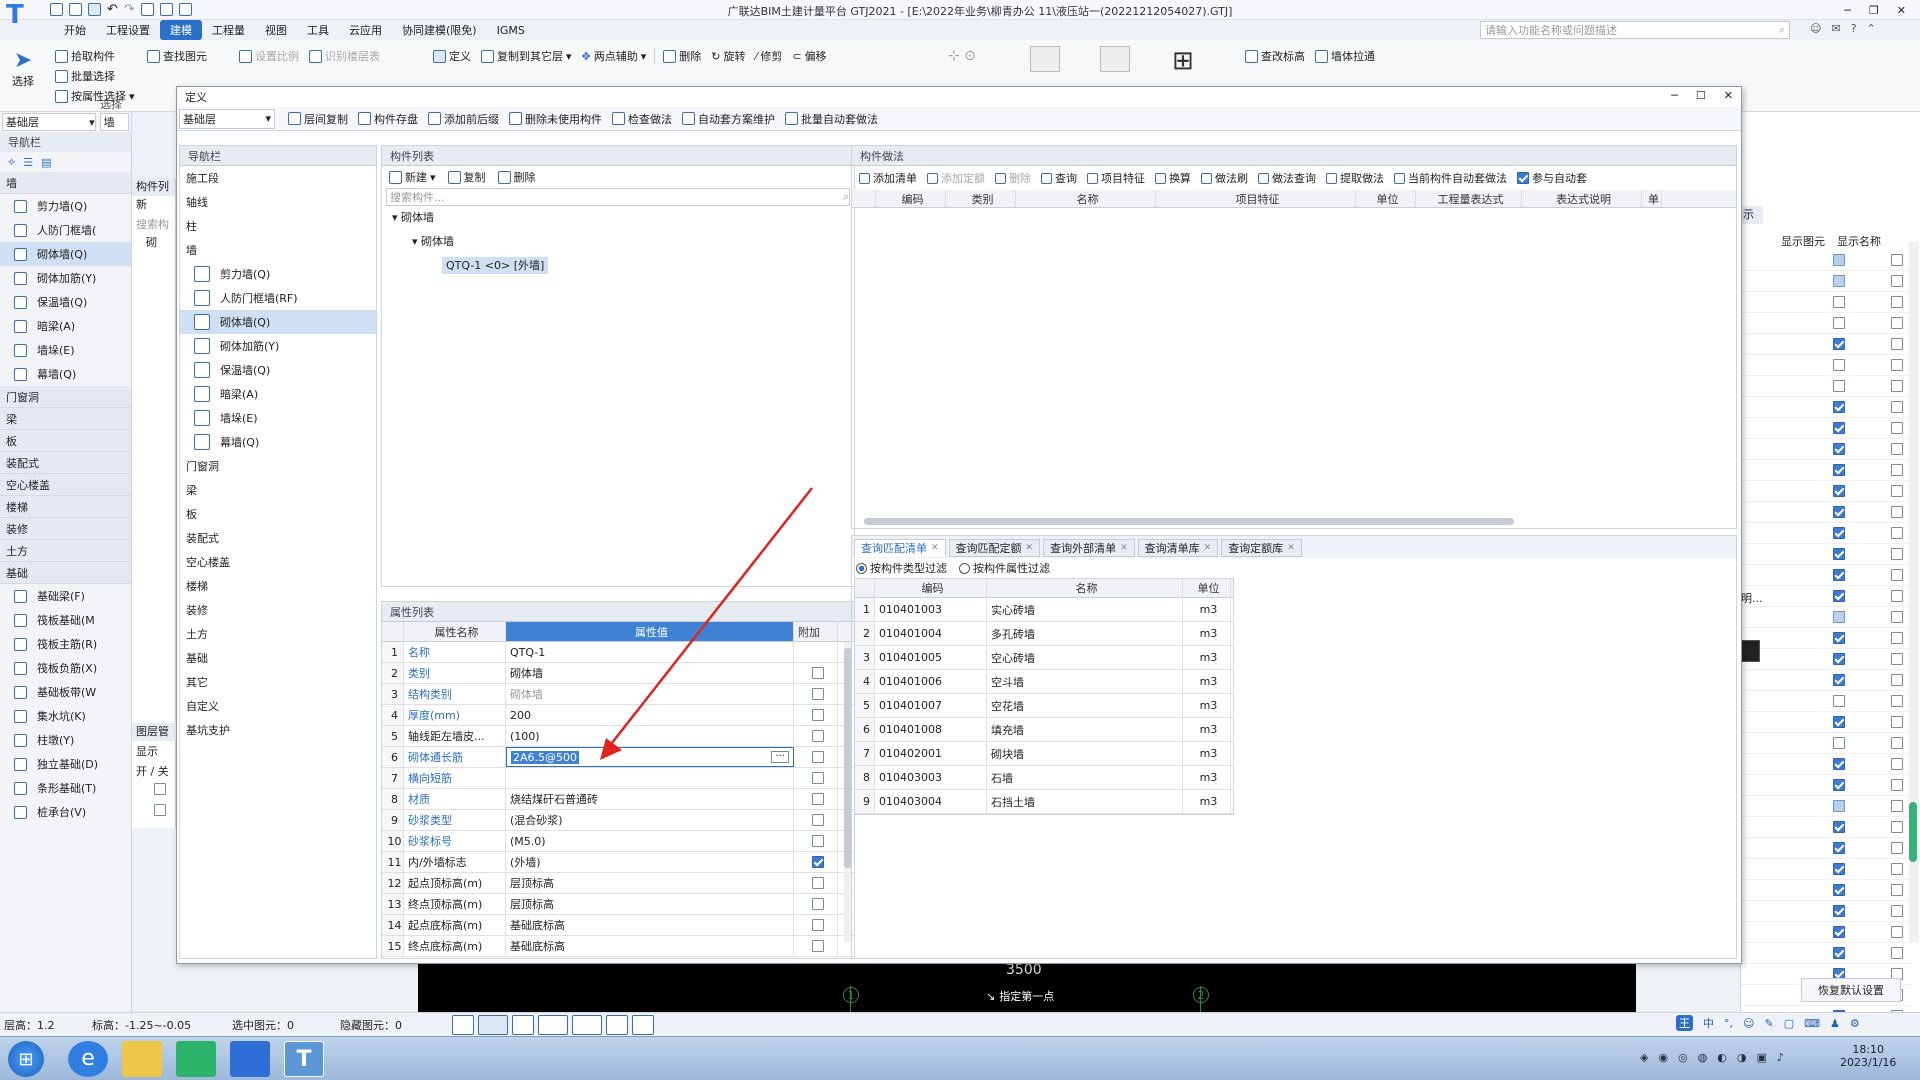  What do you see at coordinates (65, 350) in the screenshot?
I see `left-nav-item: 墙垛(E)` at bounding box center [65, 350].